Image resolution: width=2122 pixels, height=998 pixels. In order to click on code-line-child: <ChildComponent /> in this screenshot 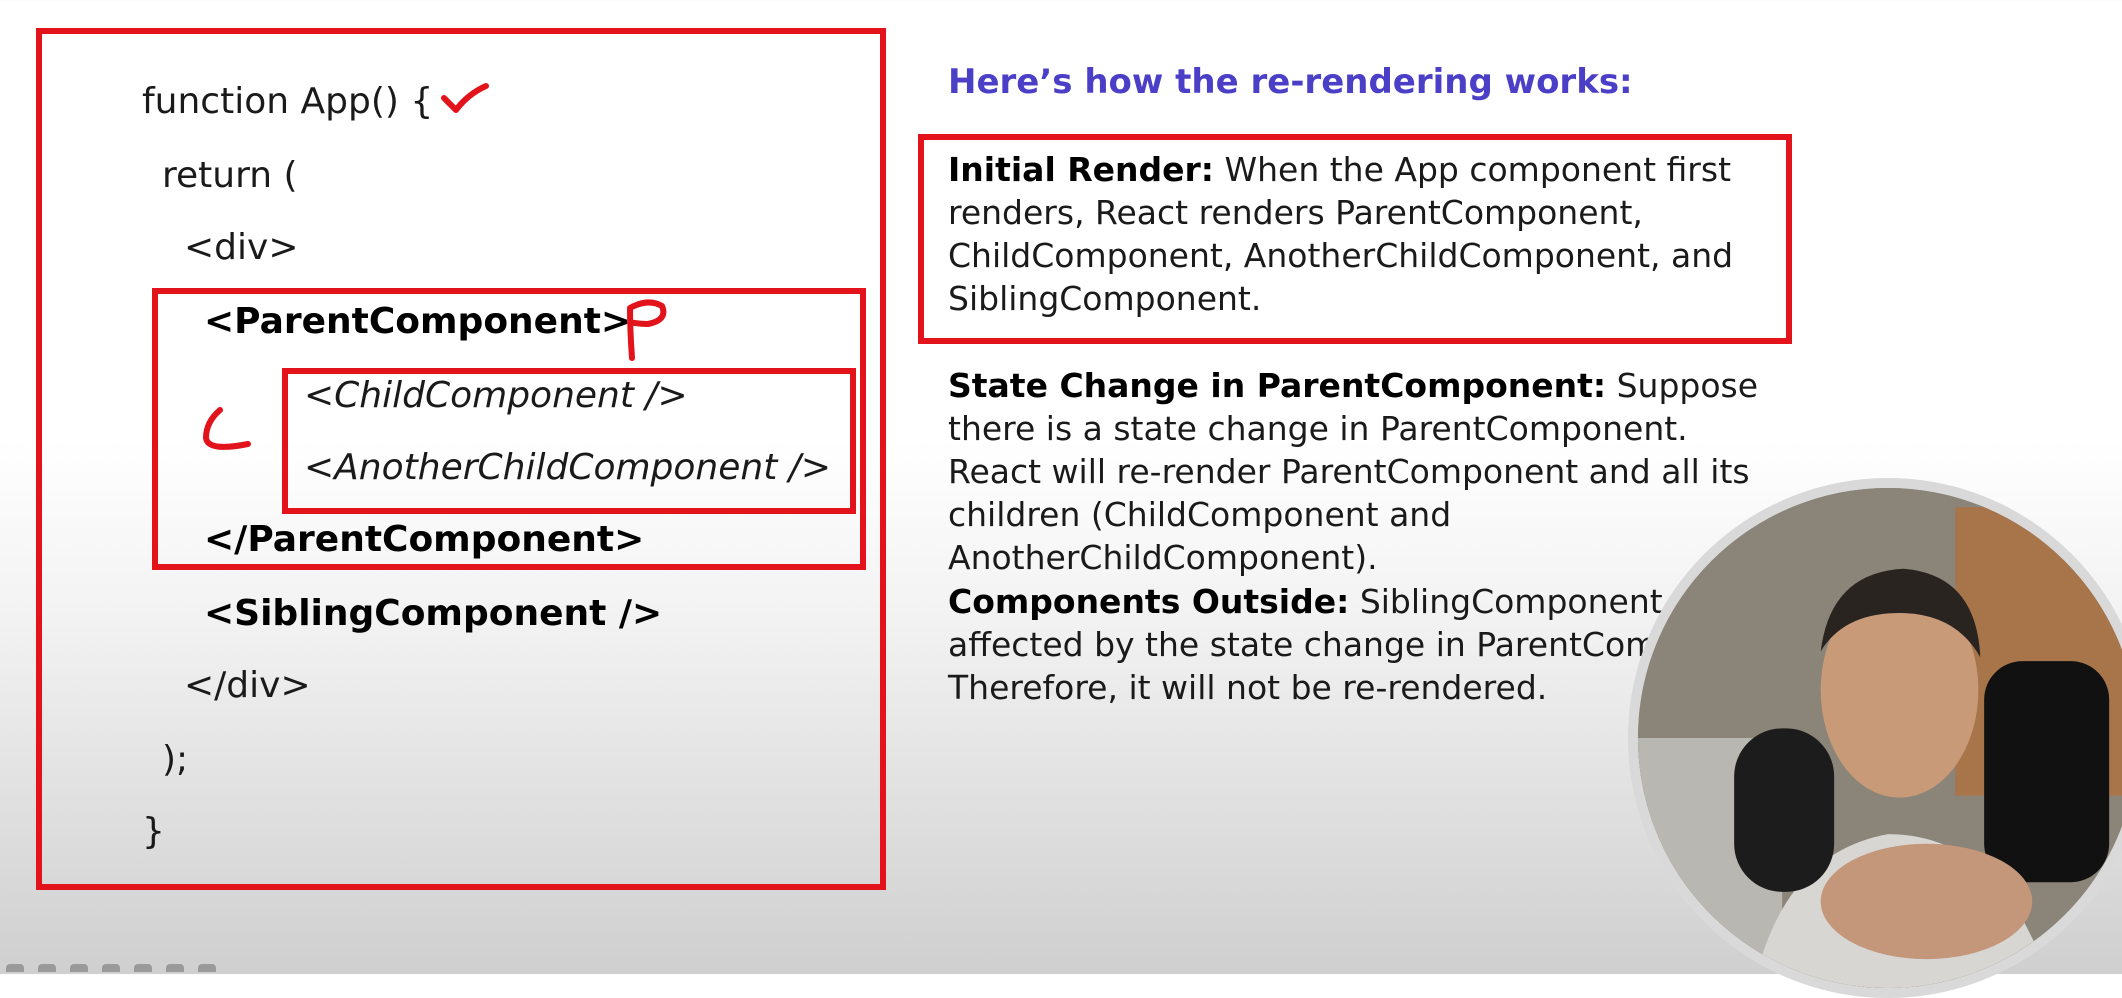, I will do `click(496, 395)`.